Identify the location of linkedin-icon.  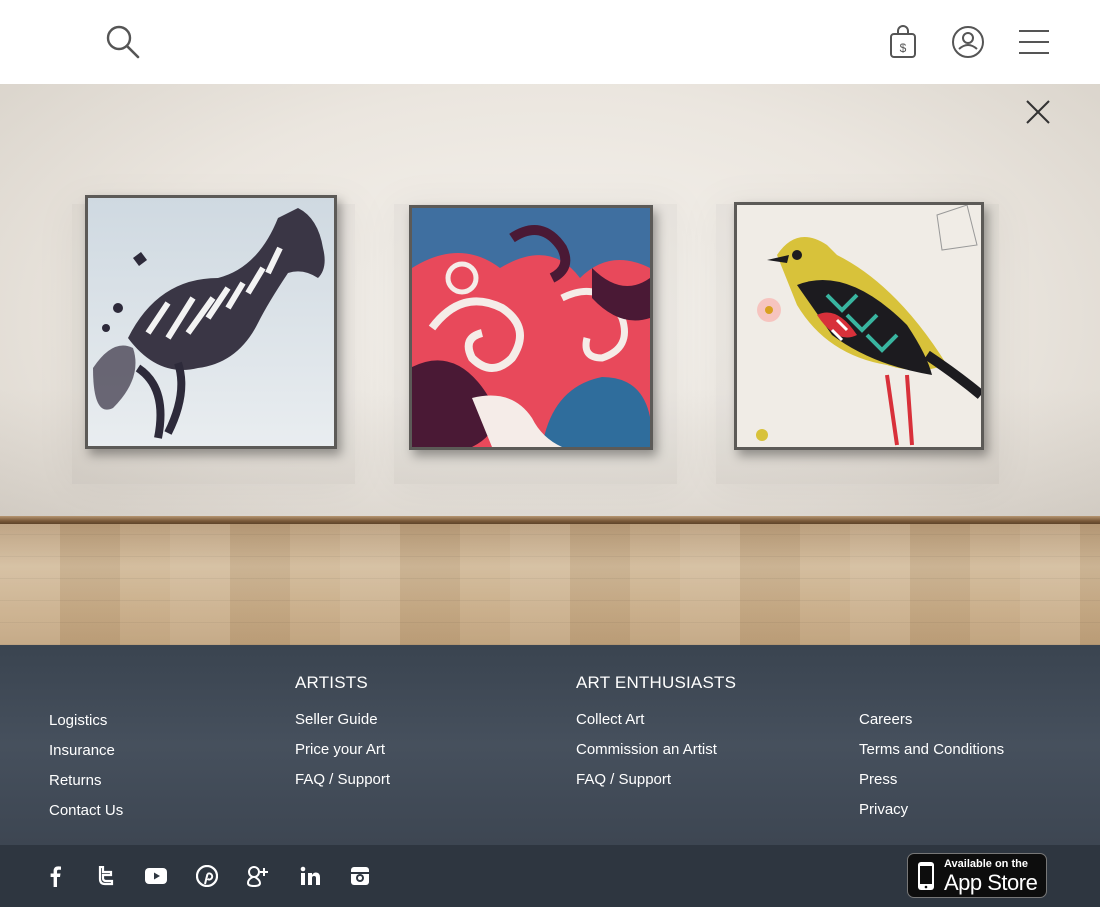
(310, 876).